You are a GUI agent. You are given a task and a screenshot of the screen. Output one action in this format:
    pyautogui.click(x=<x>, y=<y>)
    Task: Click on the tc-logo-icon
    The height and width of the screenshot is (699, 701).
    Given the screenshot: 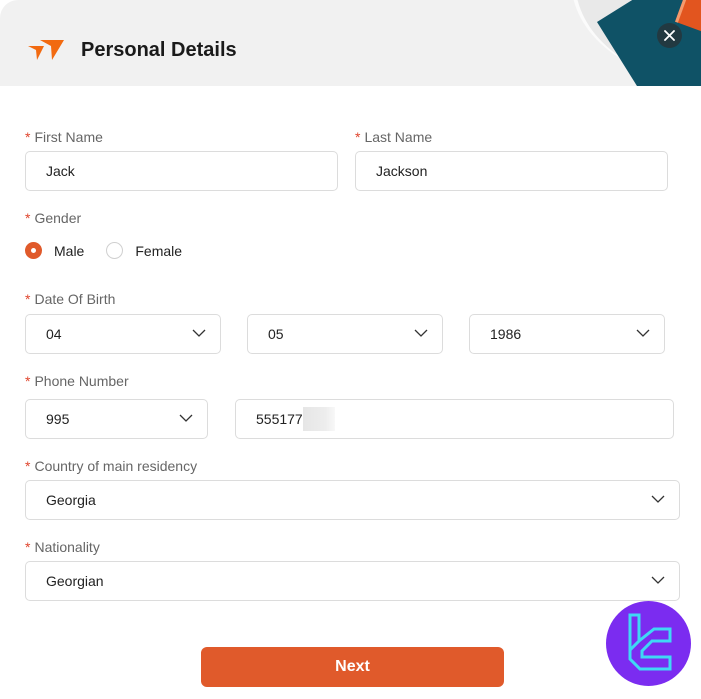 What is the action you would take?
    pyautogui.click(x=650, y=642)
    